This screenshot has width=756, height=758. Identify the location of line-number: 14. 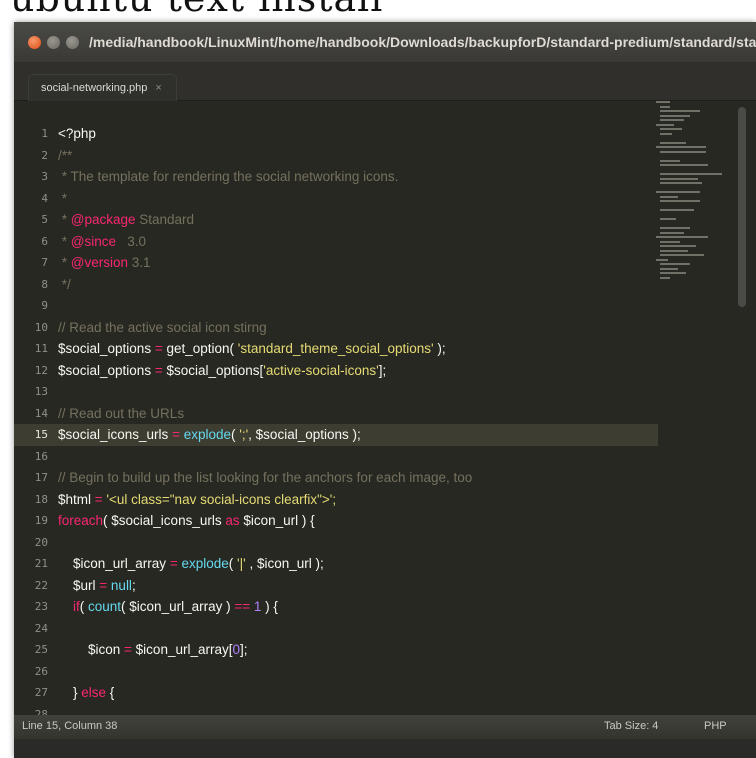
(41, 413).